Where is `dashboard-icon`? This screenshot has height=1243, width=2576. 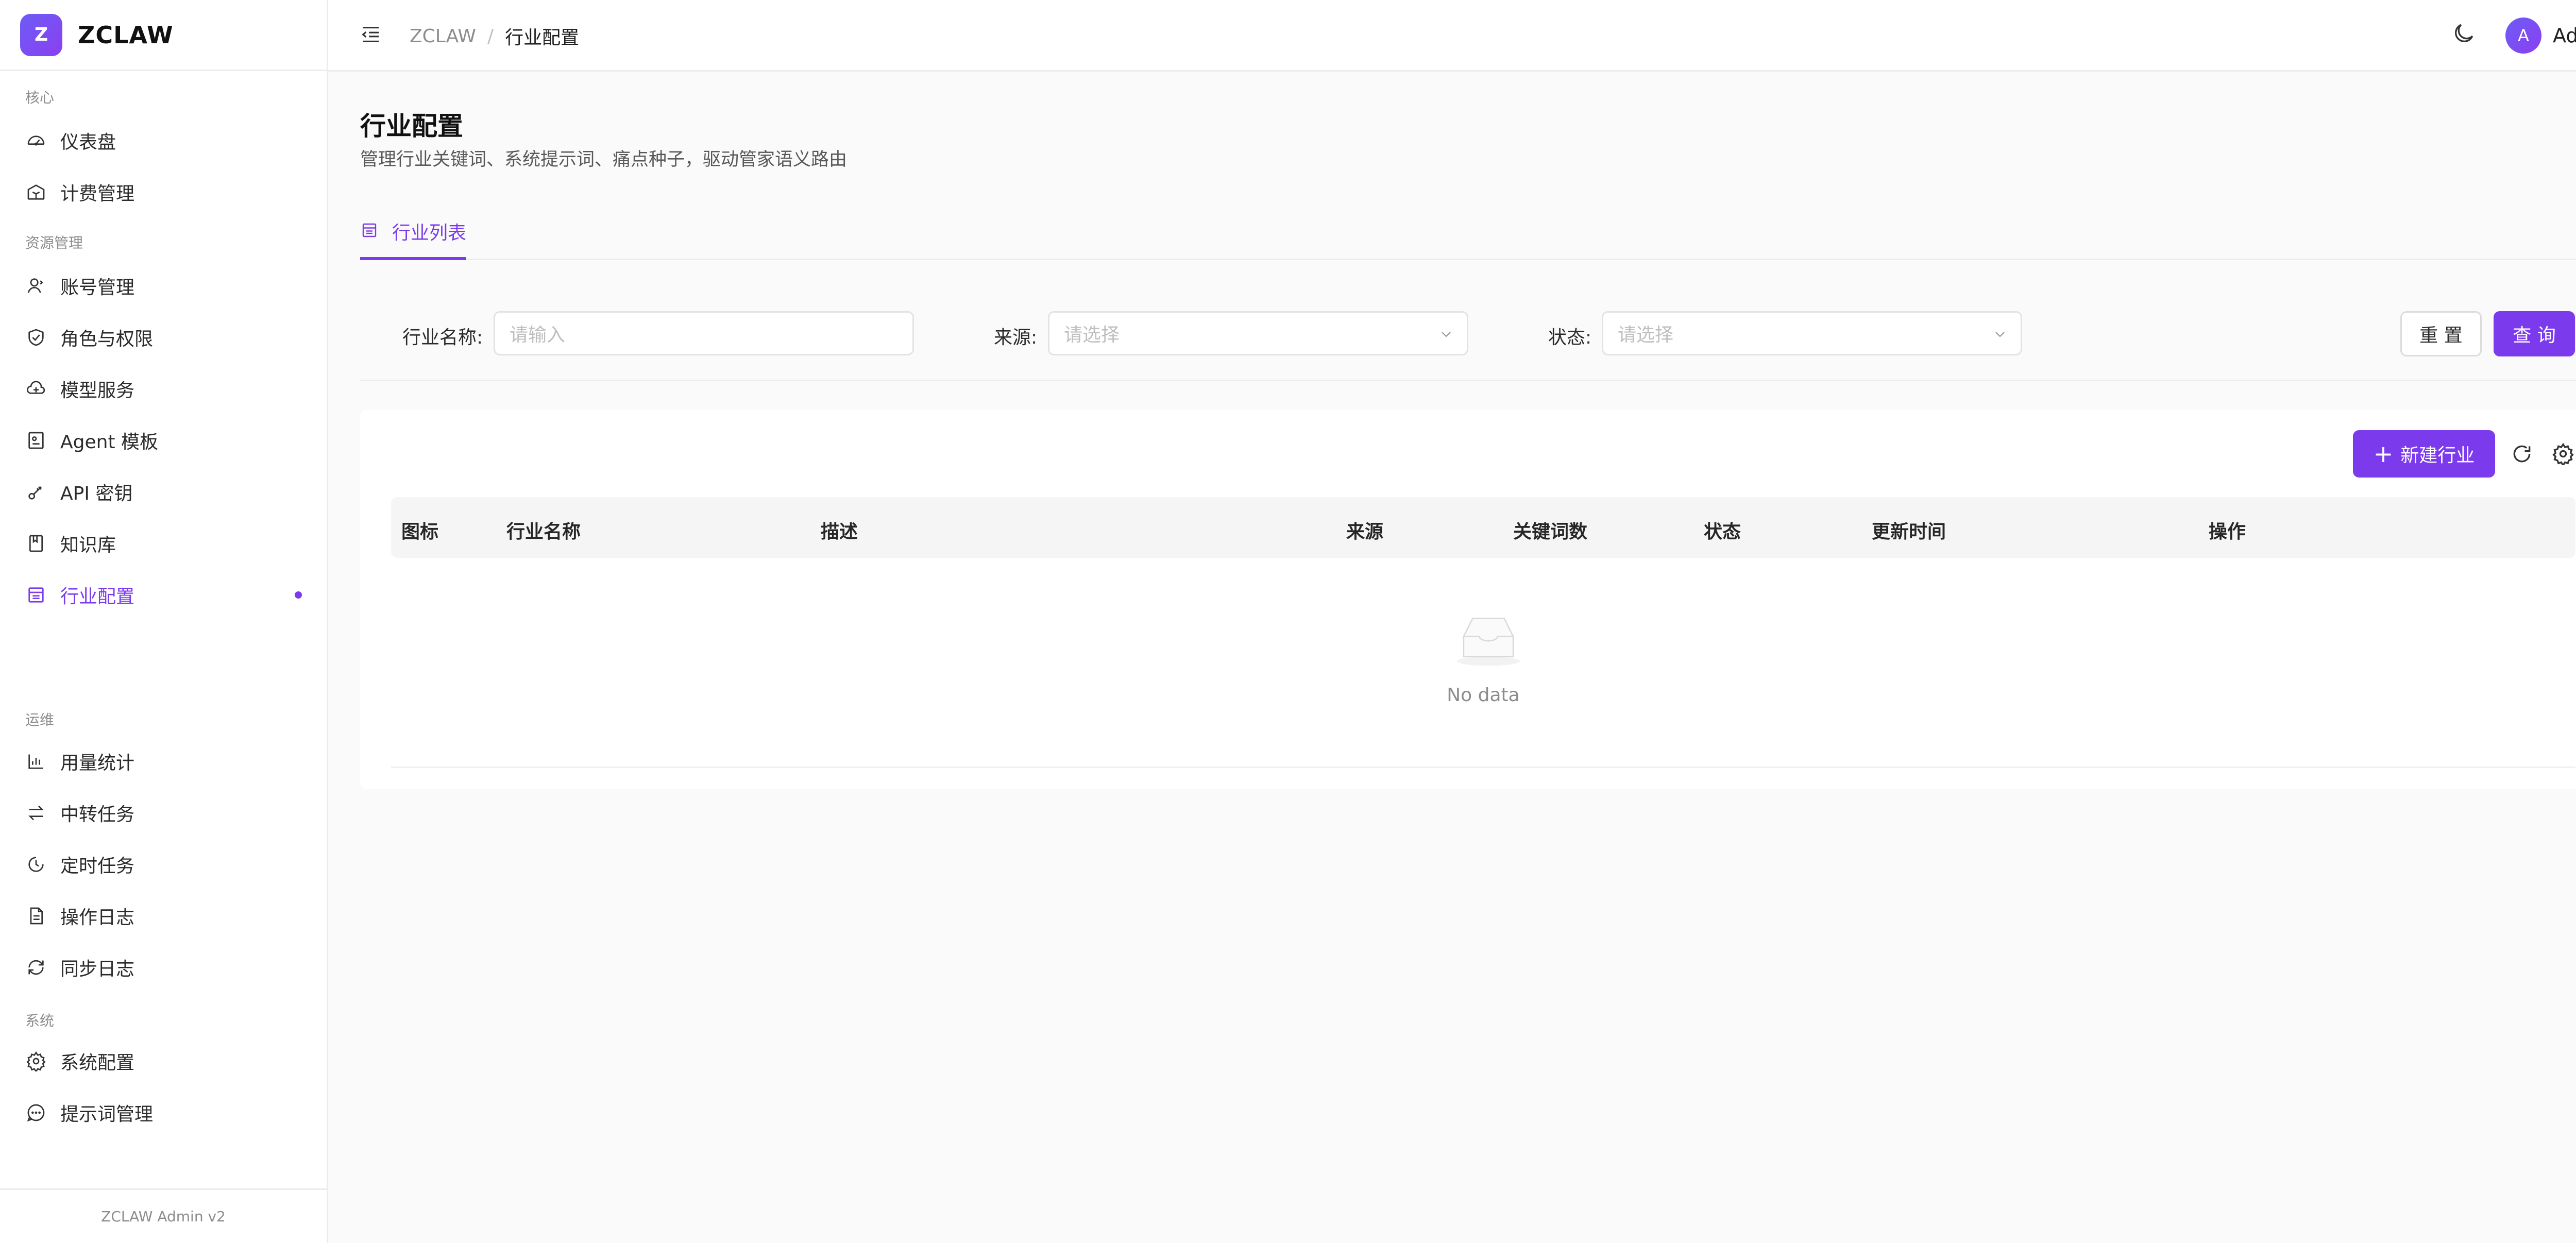
dashboard-icon is located at coordinates (36, 140).